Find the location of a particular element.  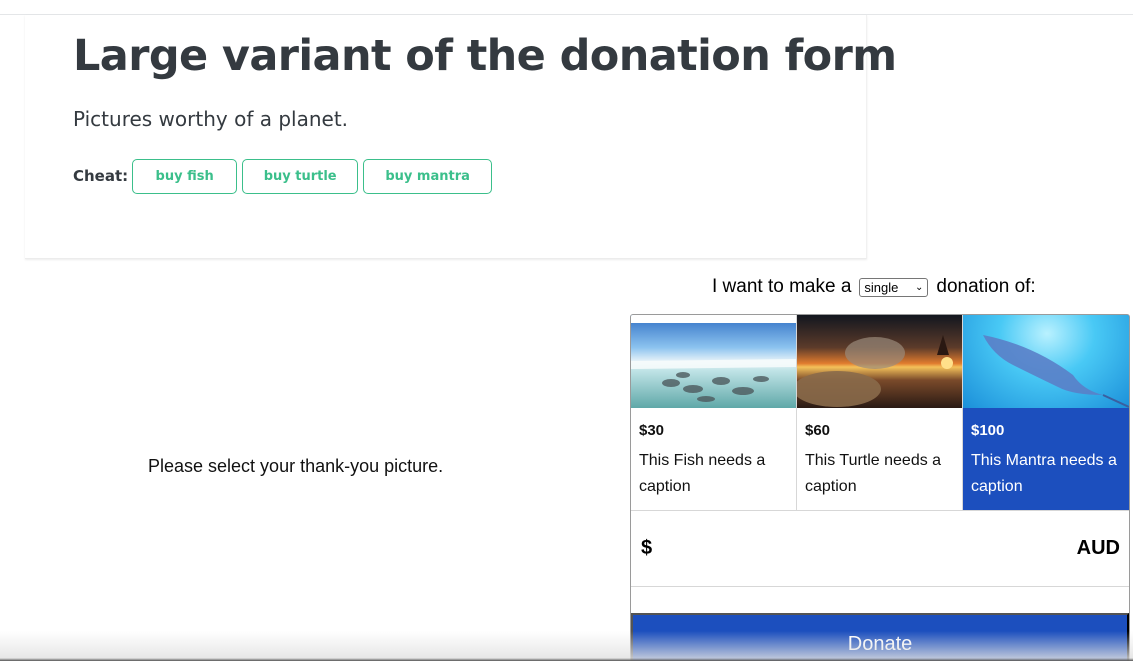

top-bar is located at coordinates (566, 7).